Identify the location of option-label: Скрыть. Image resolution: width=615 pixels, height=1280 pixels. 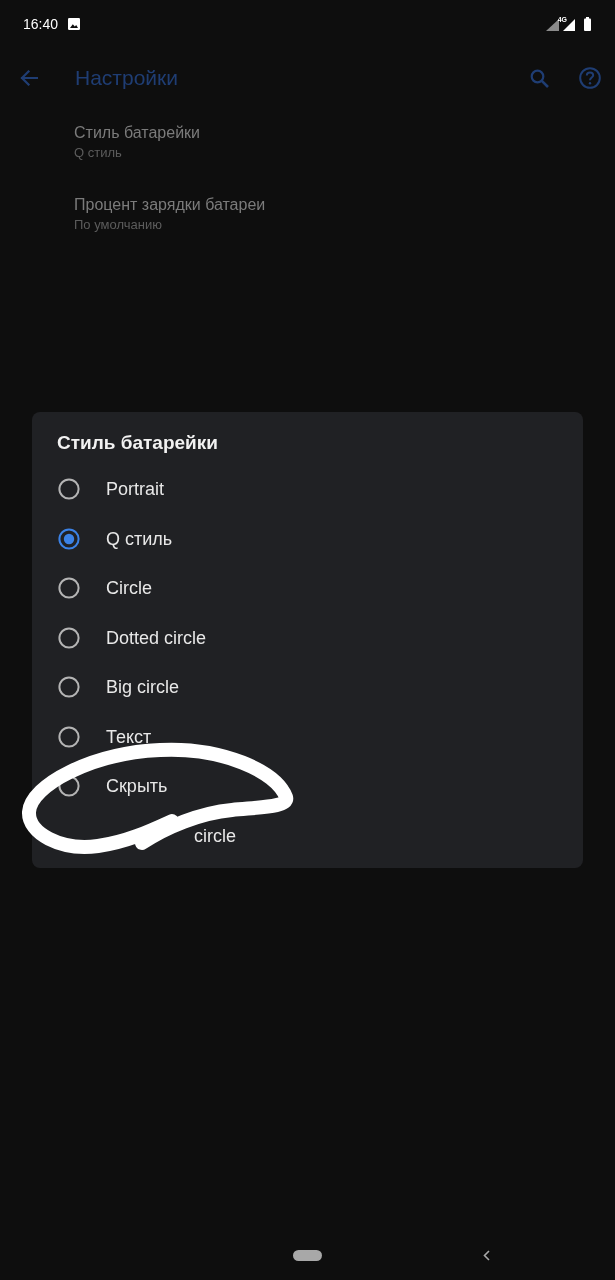
(137, 786).